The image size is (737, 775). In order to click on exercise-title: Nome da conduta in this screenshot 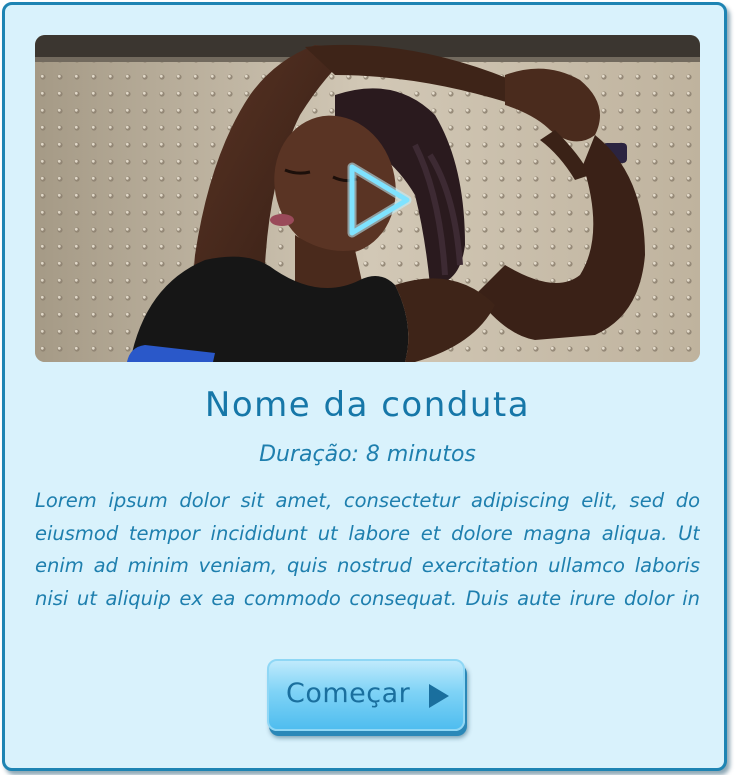, I will do `click(367, 405)`.